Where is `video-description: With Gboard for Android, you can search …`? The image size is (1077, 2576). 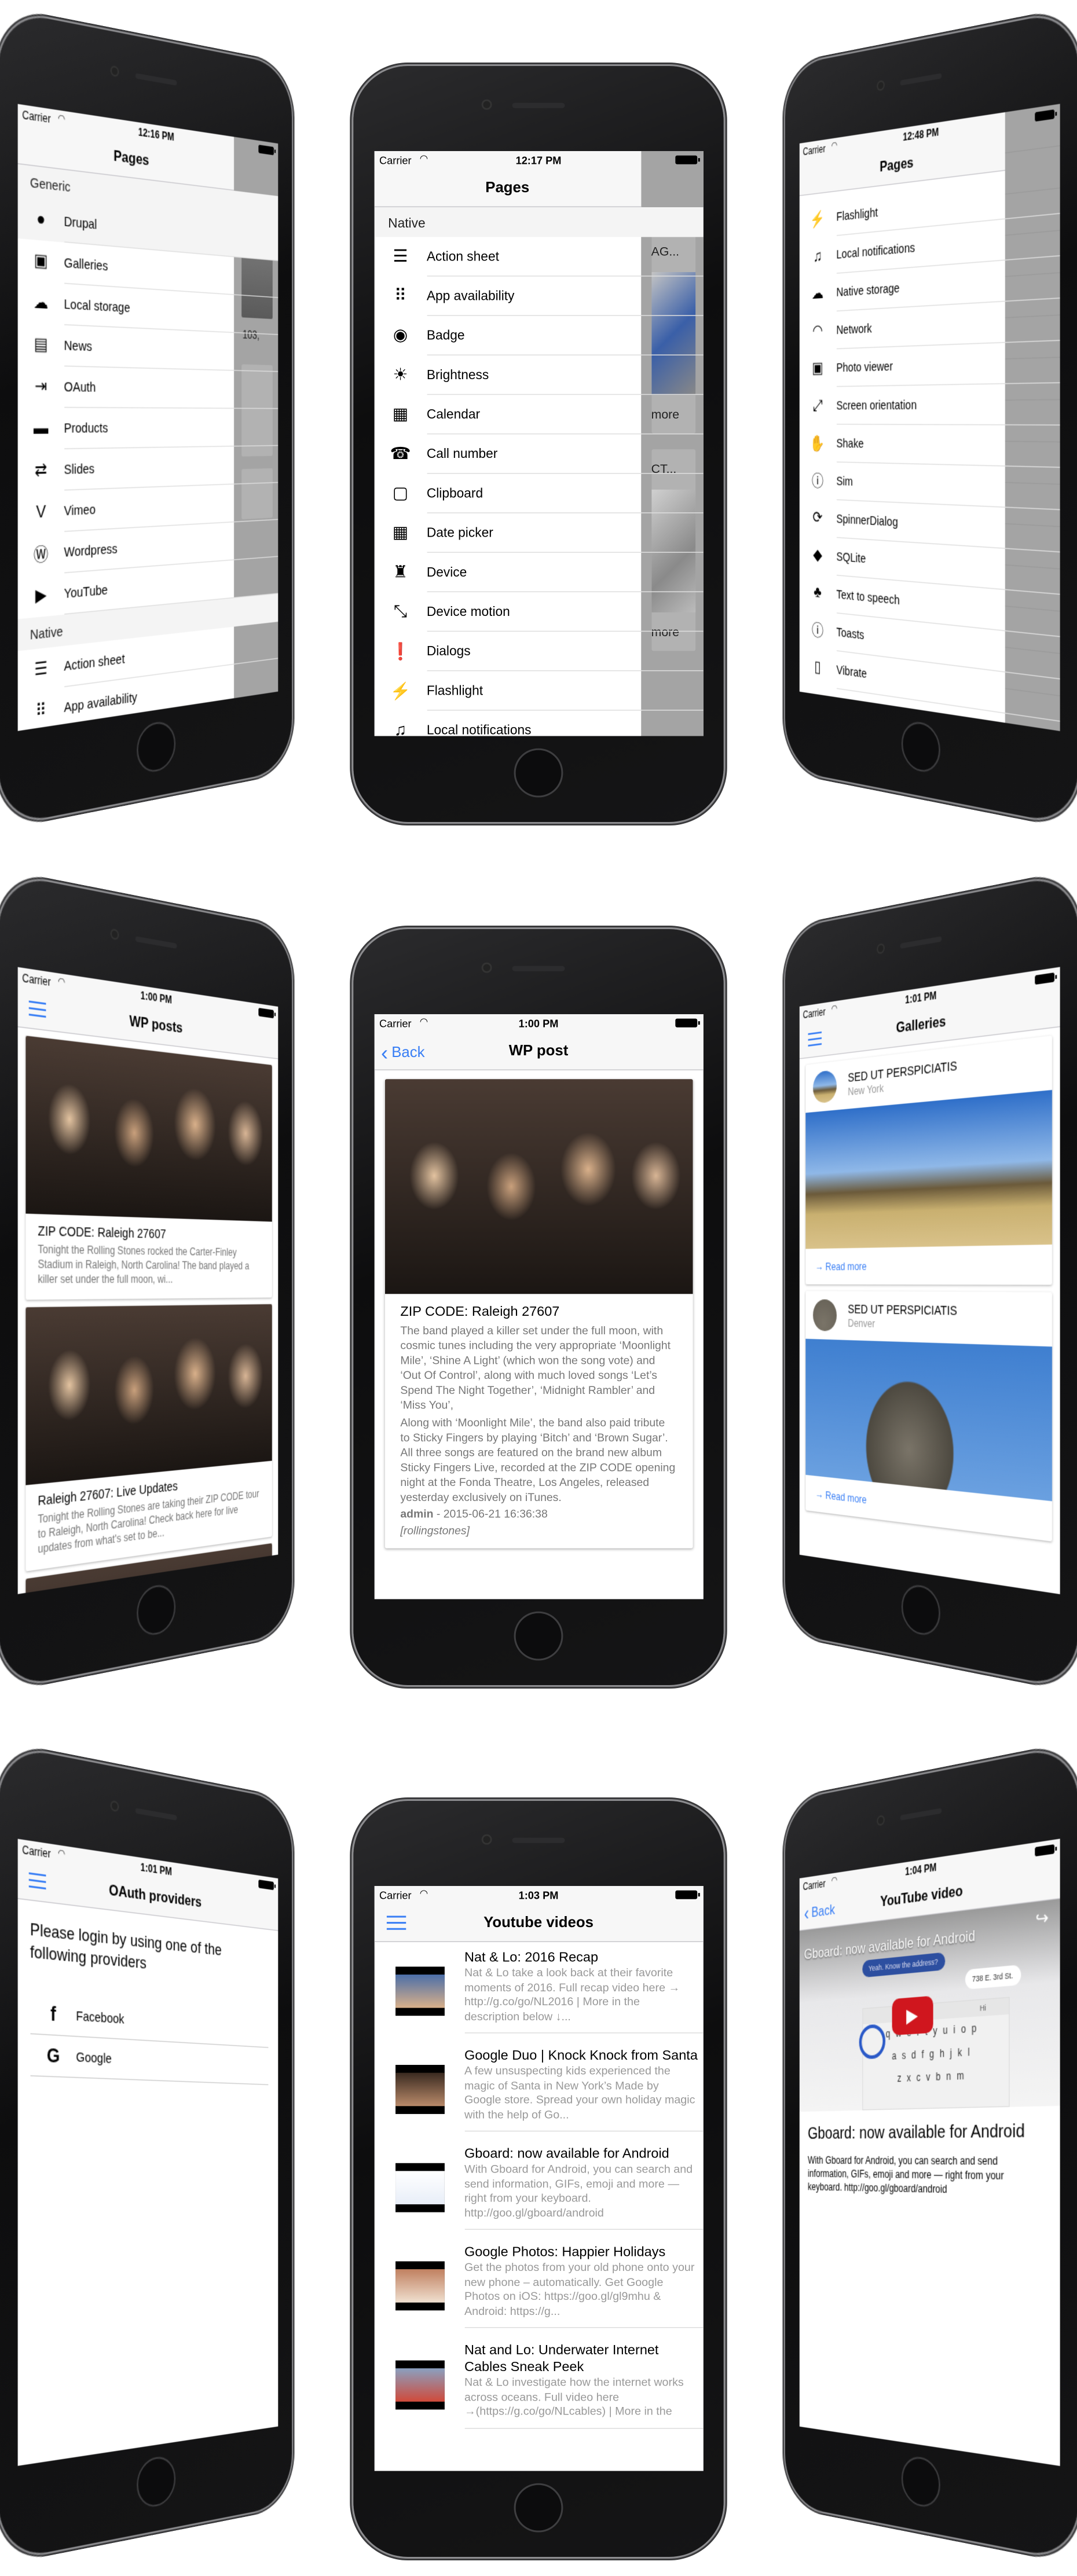 video-description: With Gboard for Android, you can search … is located at coordinates (906, 2175).